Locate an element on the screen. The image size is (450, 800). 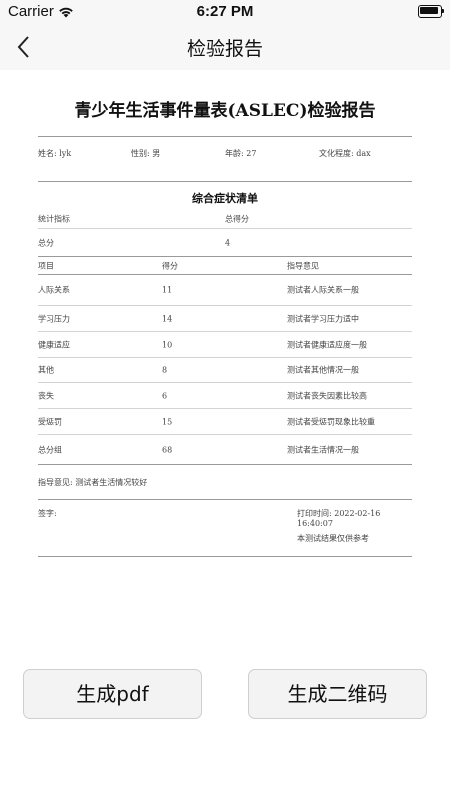
table-row: 其他 8 测试者其他情况一般 is located at coordinates (225, 370).